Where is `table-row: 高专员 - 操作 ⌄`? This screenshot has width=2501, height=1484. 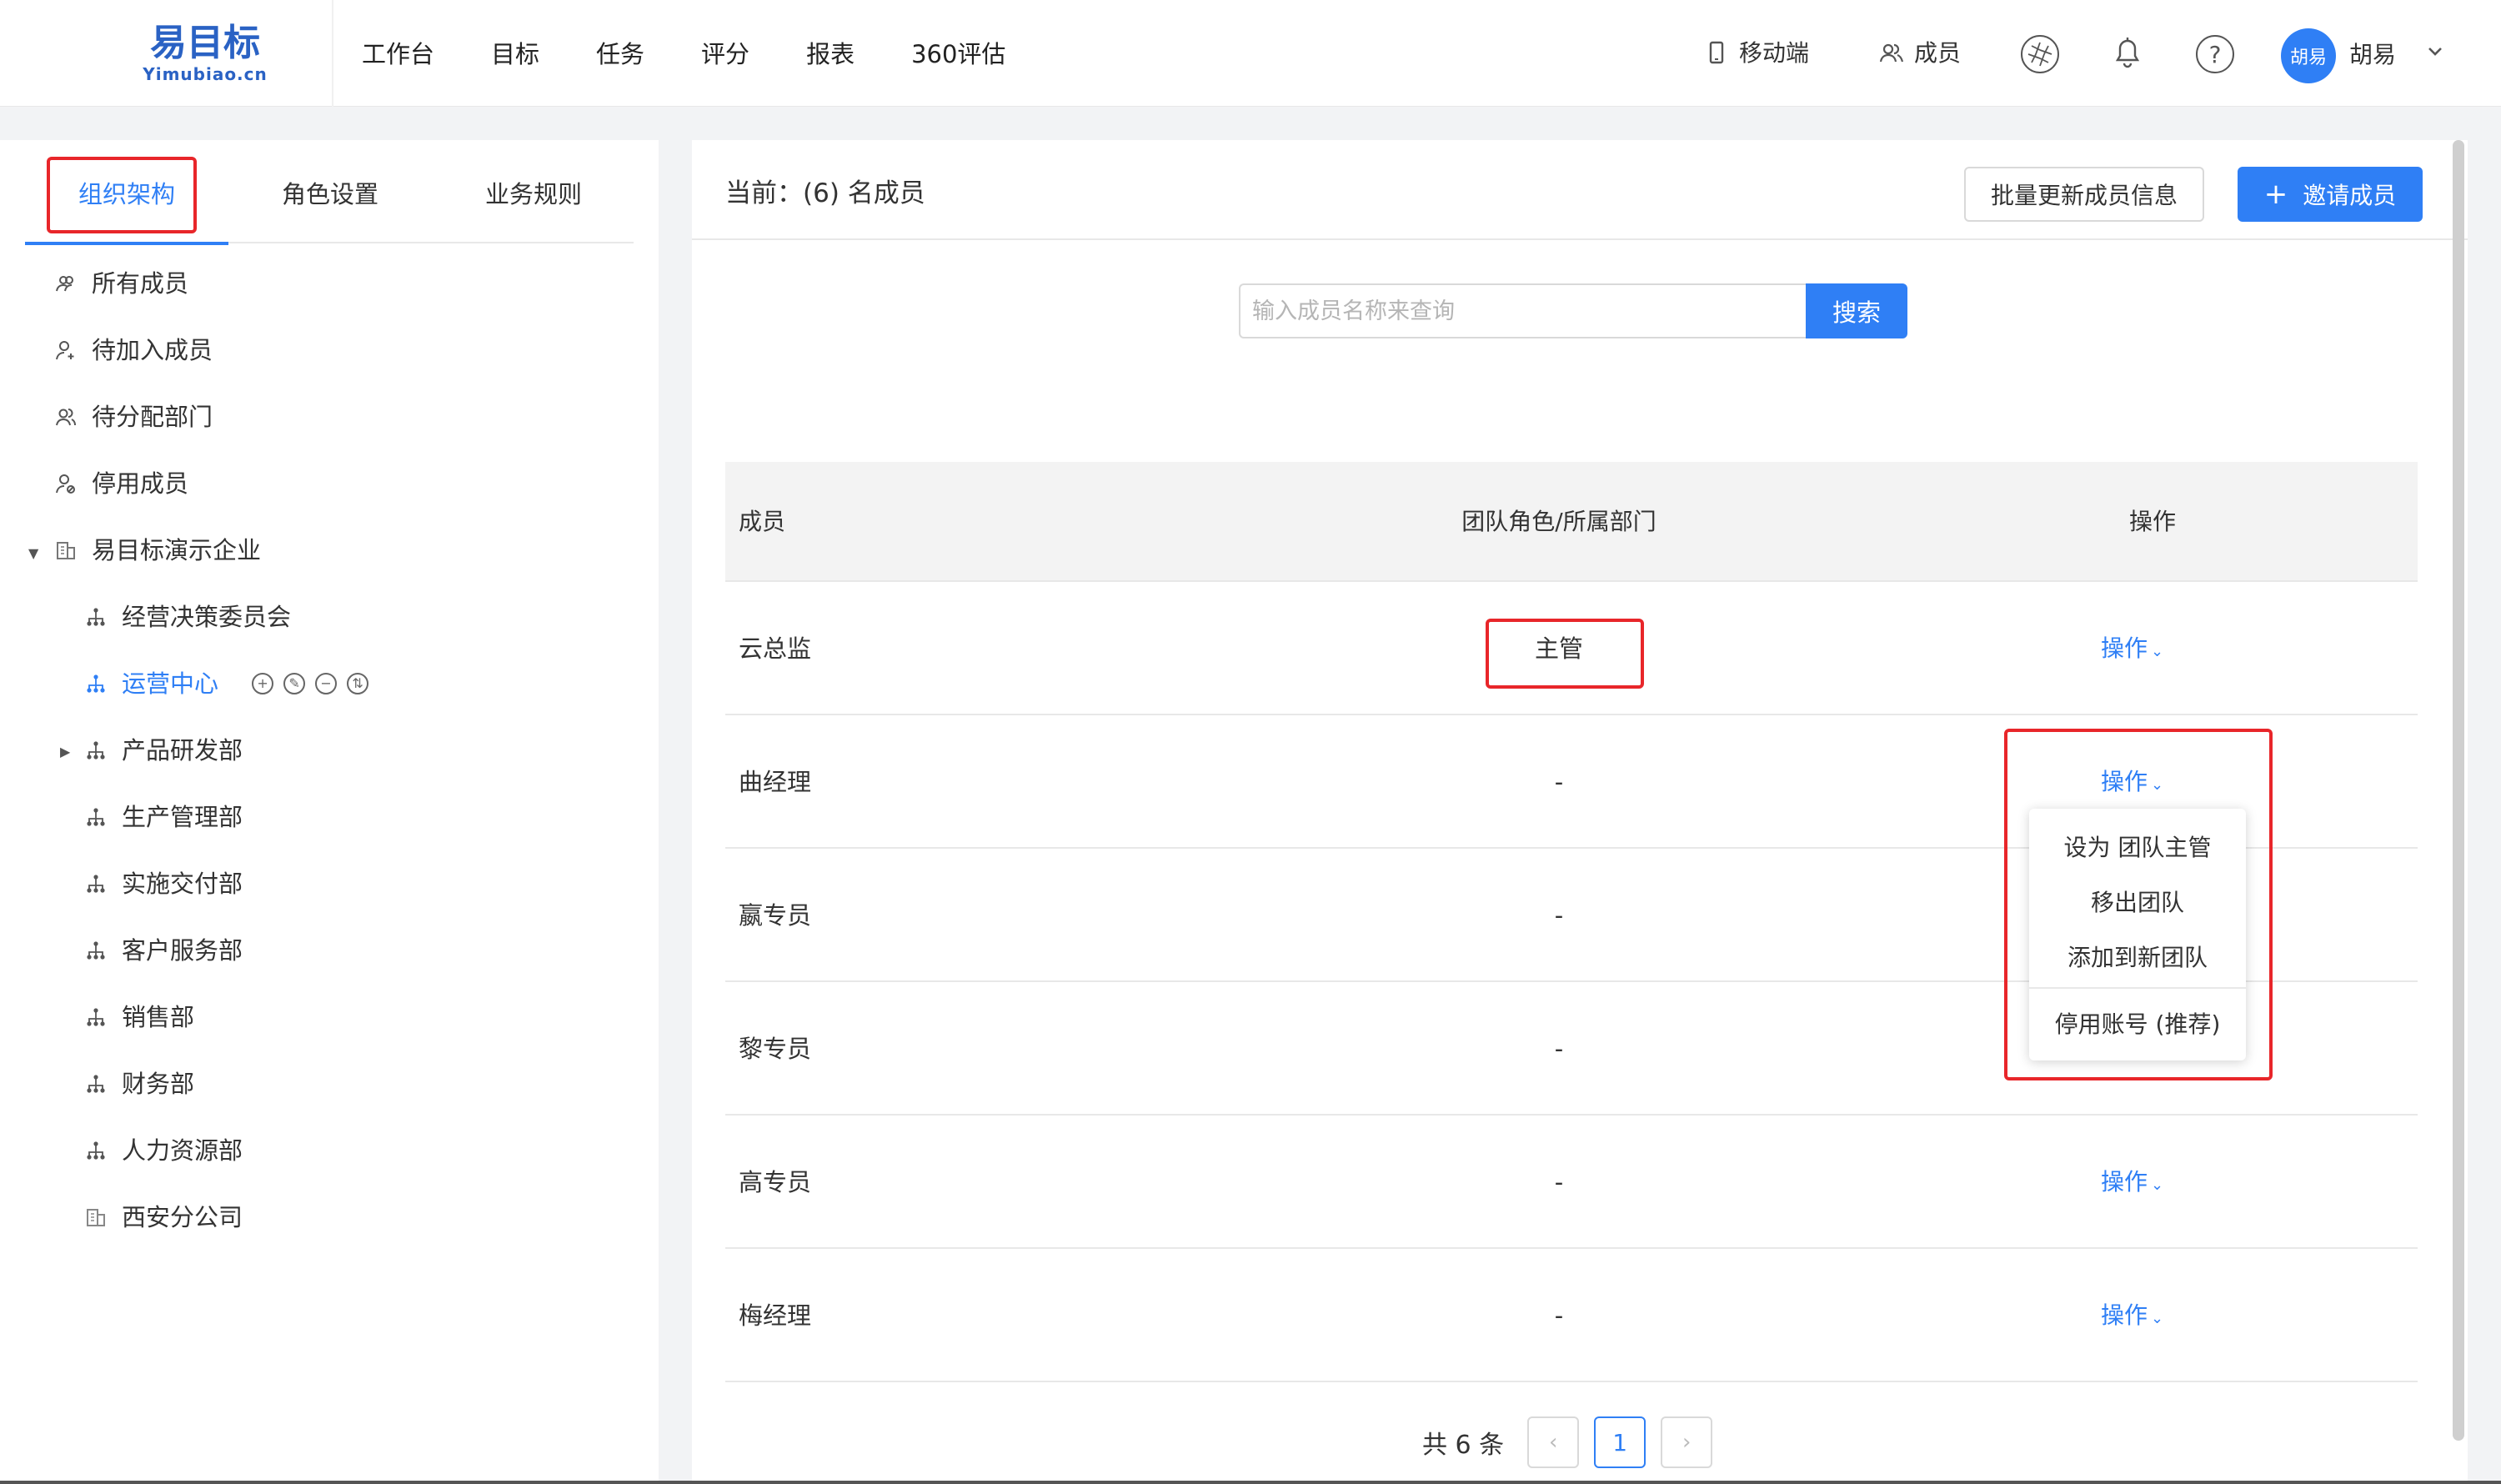 table-row: 高专员 - 操作 ⌄ is located at coordinates (1571, 1182).